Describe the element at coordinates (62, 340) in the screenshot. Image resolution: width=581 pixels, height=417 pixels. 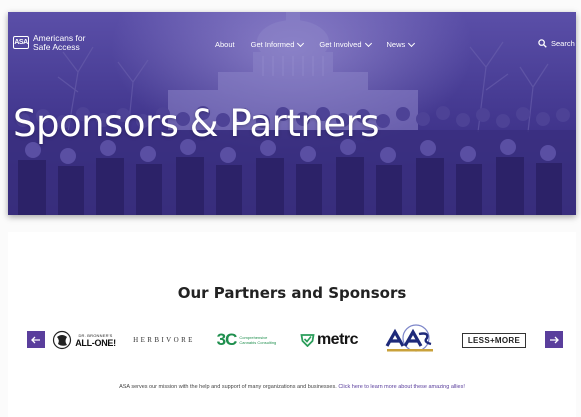
I see `globe-icon` at that location.